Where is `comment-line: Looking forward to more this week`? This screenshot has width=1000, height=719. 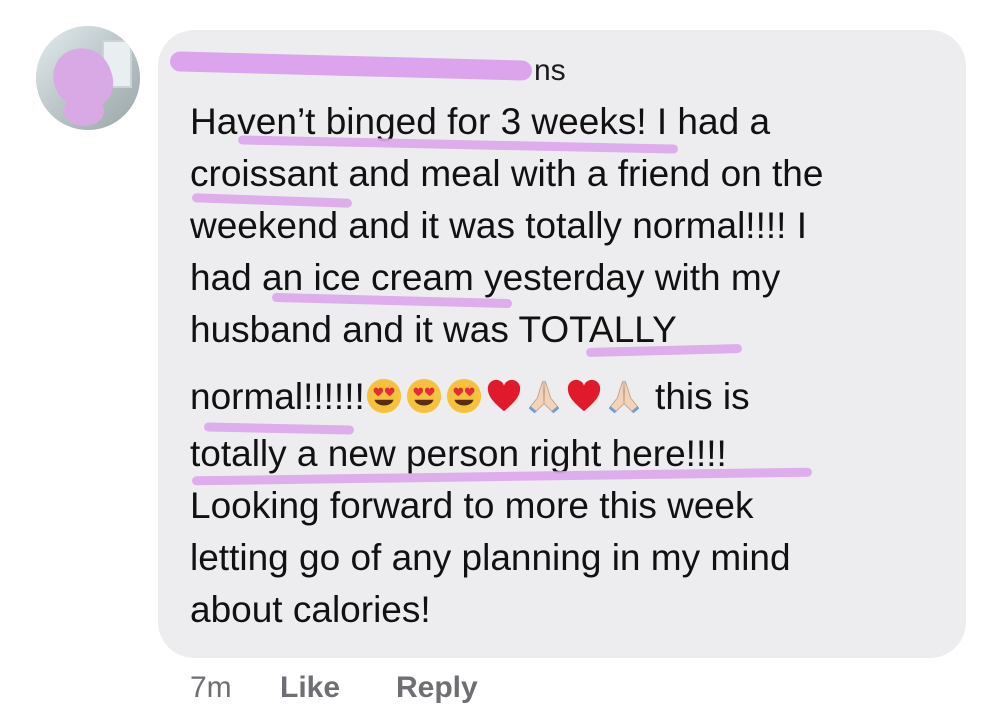
comment-line: Looking forward to more this week is located at coordinates (472, 505).